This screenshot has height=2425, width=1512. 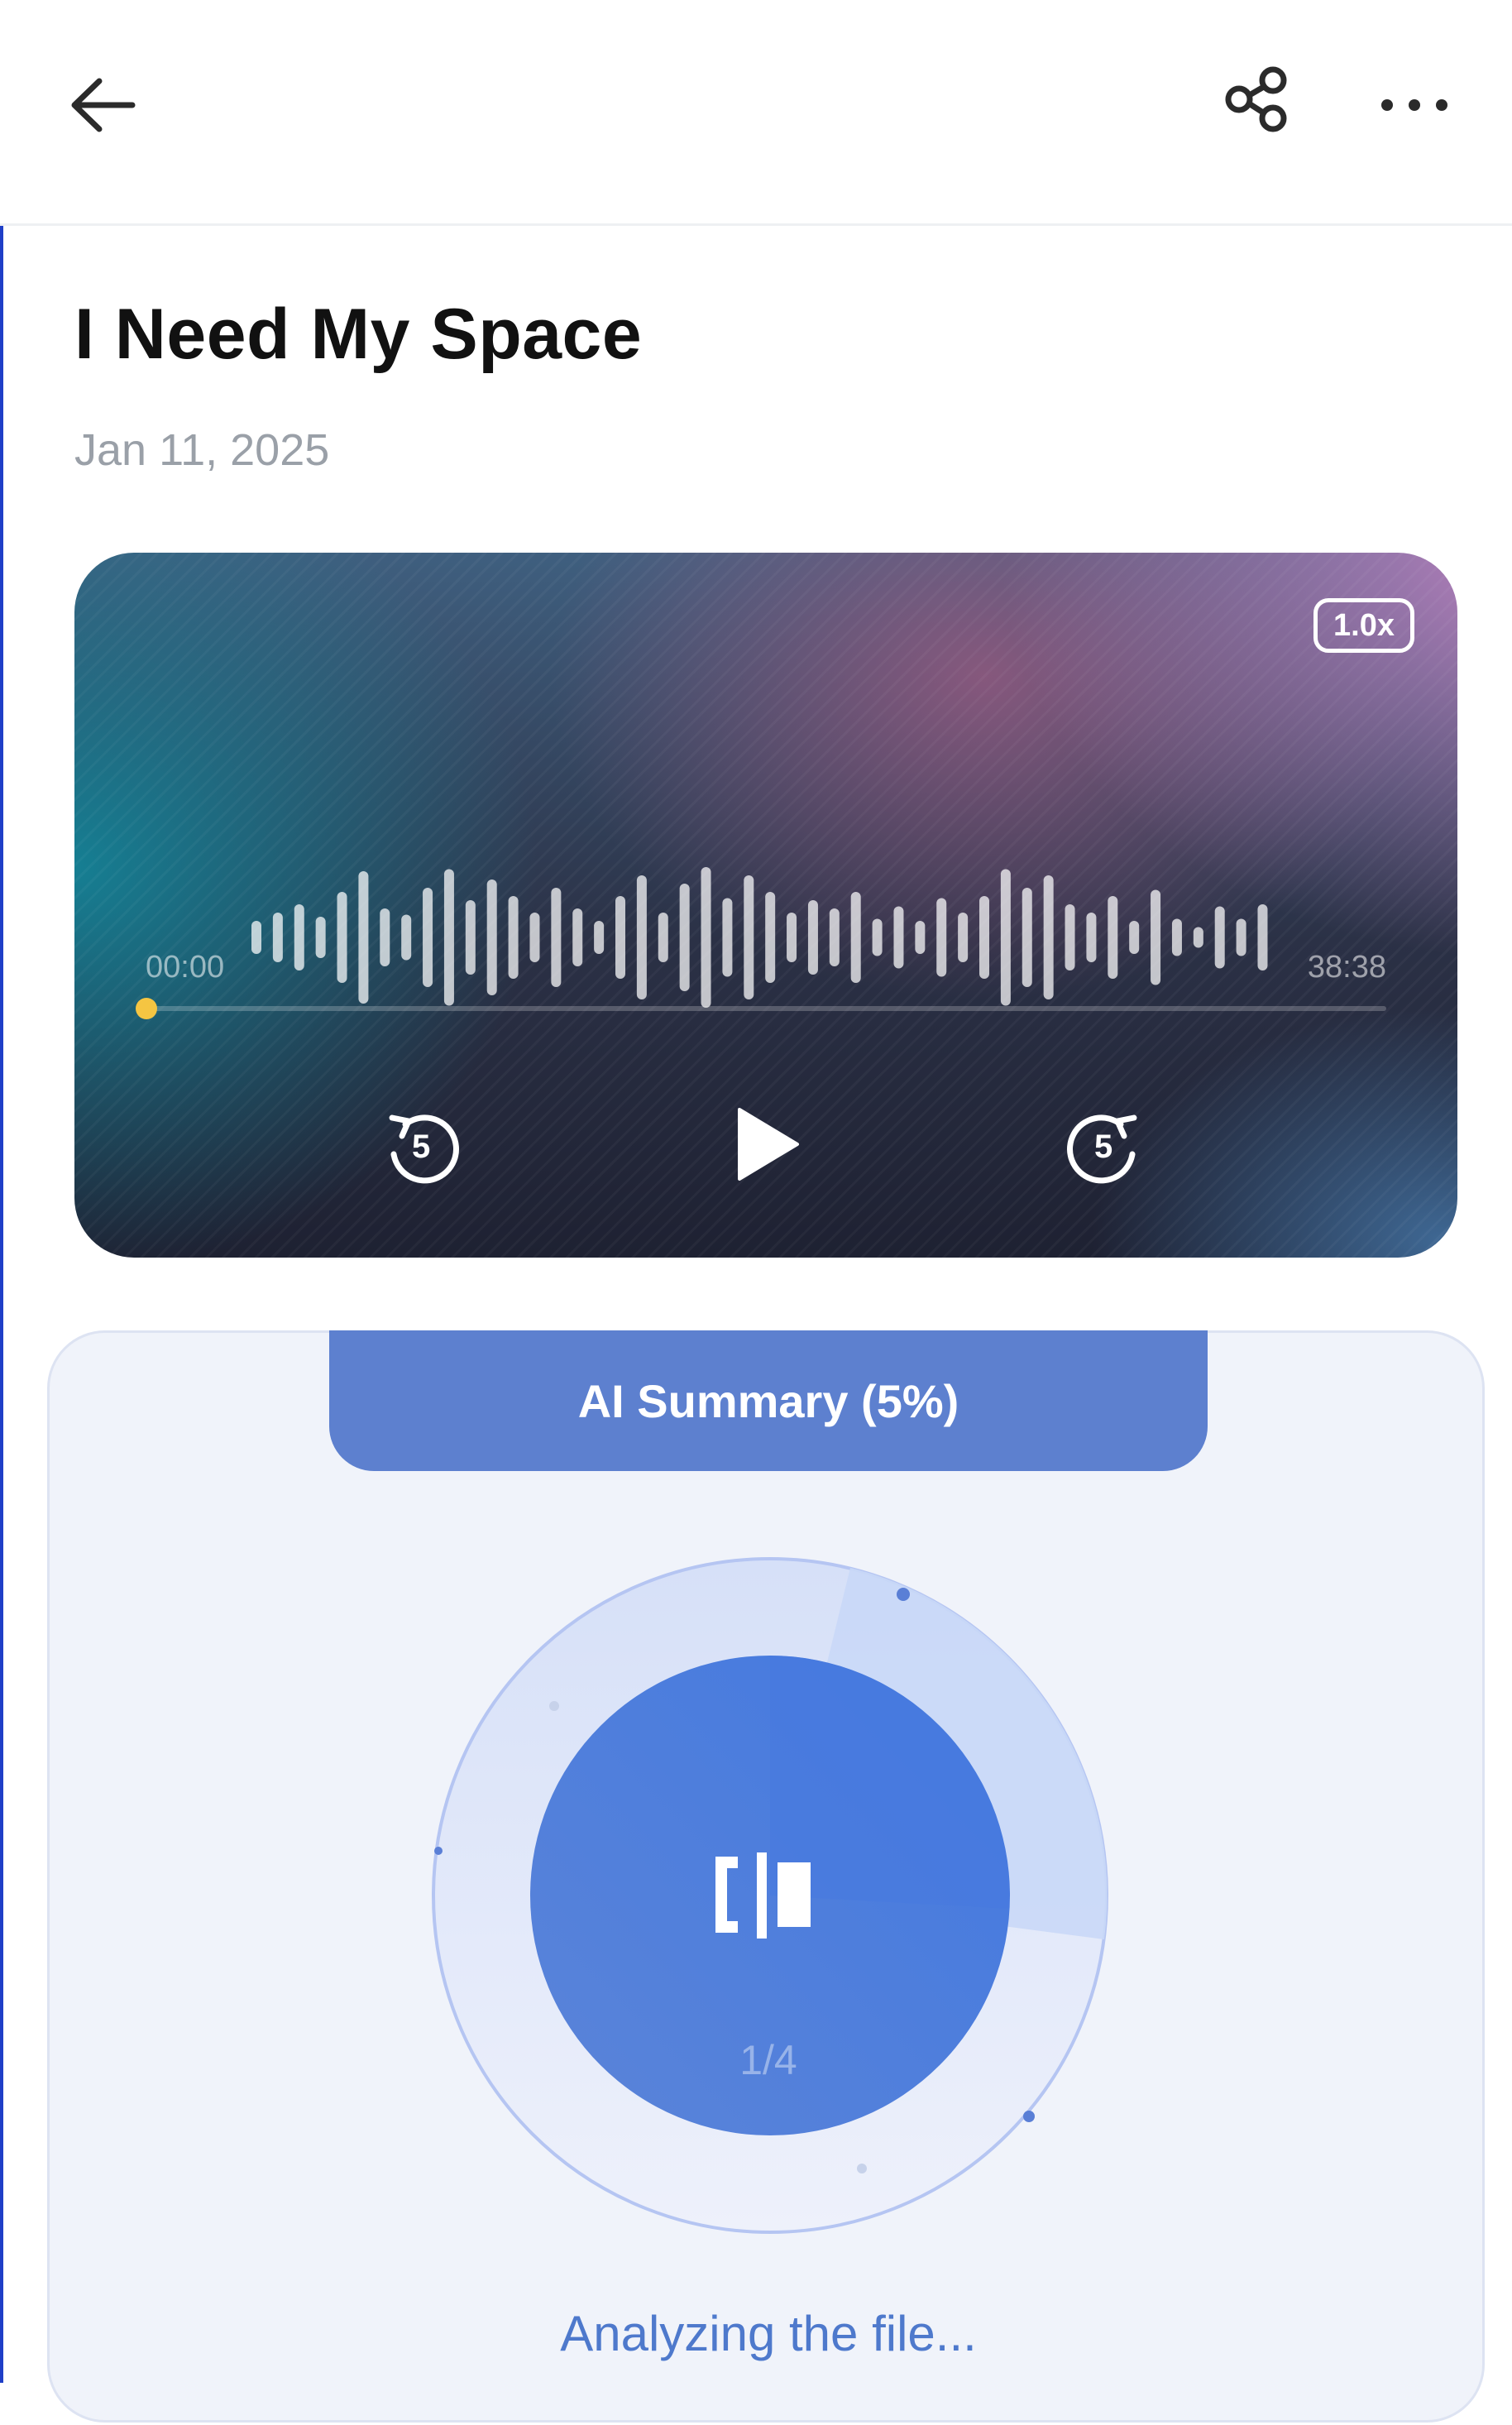 What do you see at coordinates (1103, 1147) in the screenshot?
I see `forward-seconds: 5` at bounding box center [1103, 1147].